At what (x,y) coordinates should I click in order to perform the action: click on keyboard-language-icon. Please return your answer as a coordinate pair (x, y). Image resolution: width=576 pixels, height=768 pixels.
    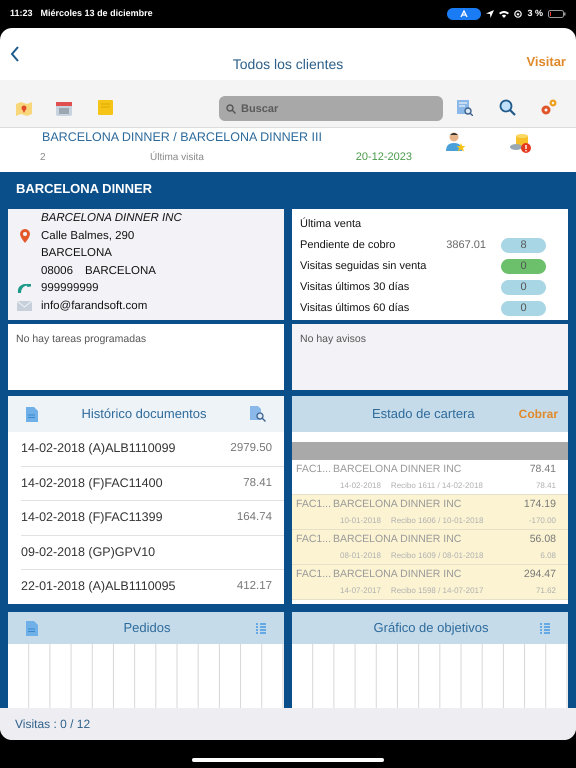
    Looking at the image, I should click on (464, 14).